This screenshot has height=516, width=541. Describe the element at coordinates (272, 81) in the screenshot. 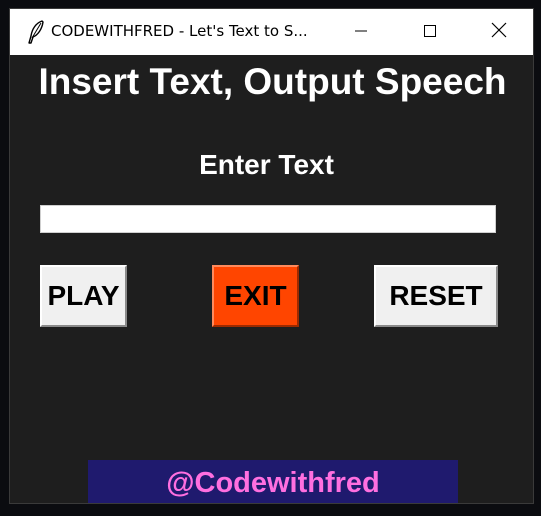

I see `page-title: Insert Text, Output Speech` at that location.